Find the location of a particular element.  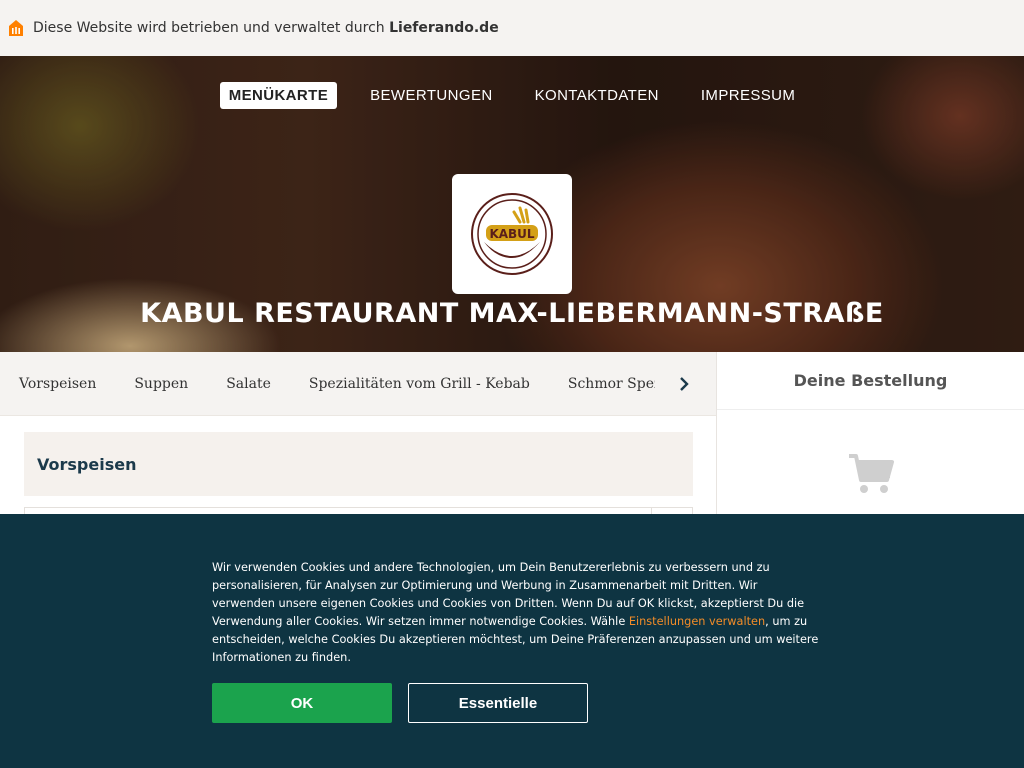

order-title: Deine Bestellung is located at coordinates (870, 381).